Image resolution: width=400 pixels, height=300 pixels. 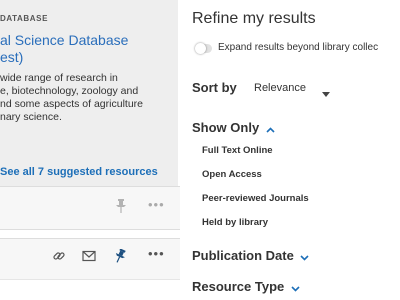 I want to click on resource-title-line: est), so click(x=90, y=57).